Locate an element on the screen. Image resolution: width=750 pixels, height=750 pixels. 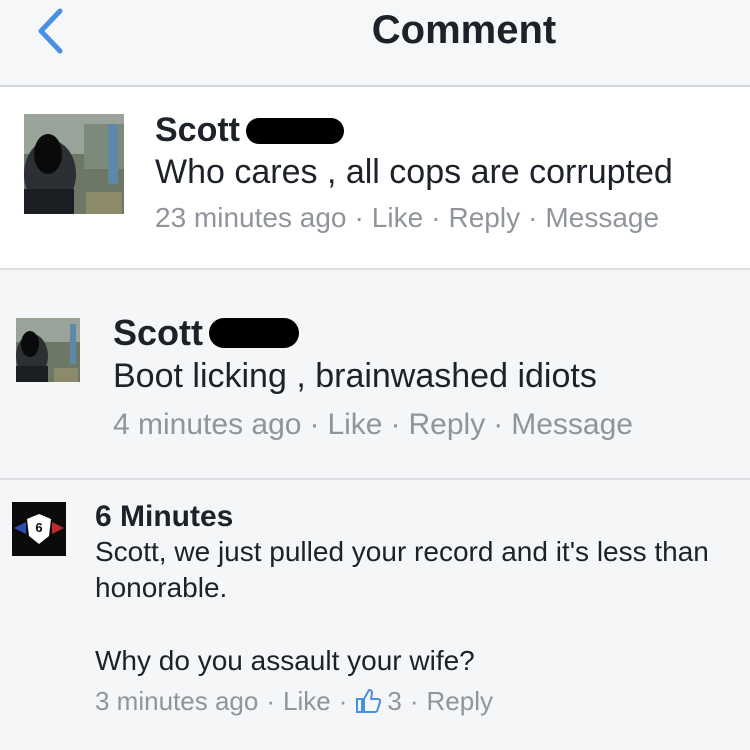
top-bar: Comment is located at coordinates (375, 43).